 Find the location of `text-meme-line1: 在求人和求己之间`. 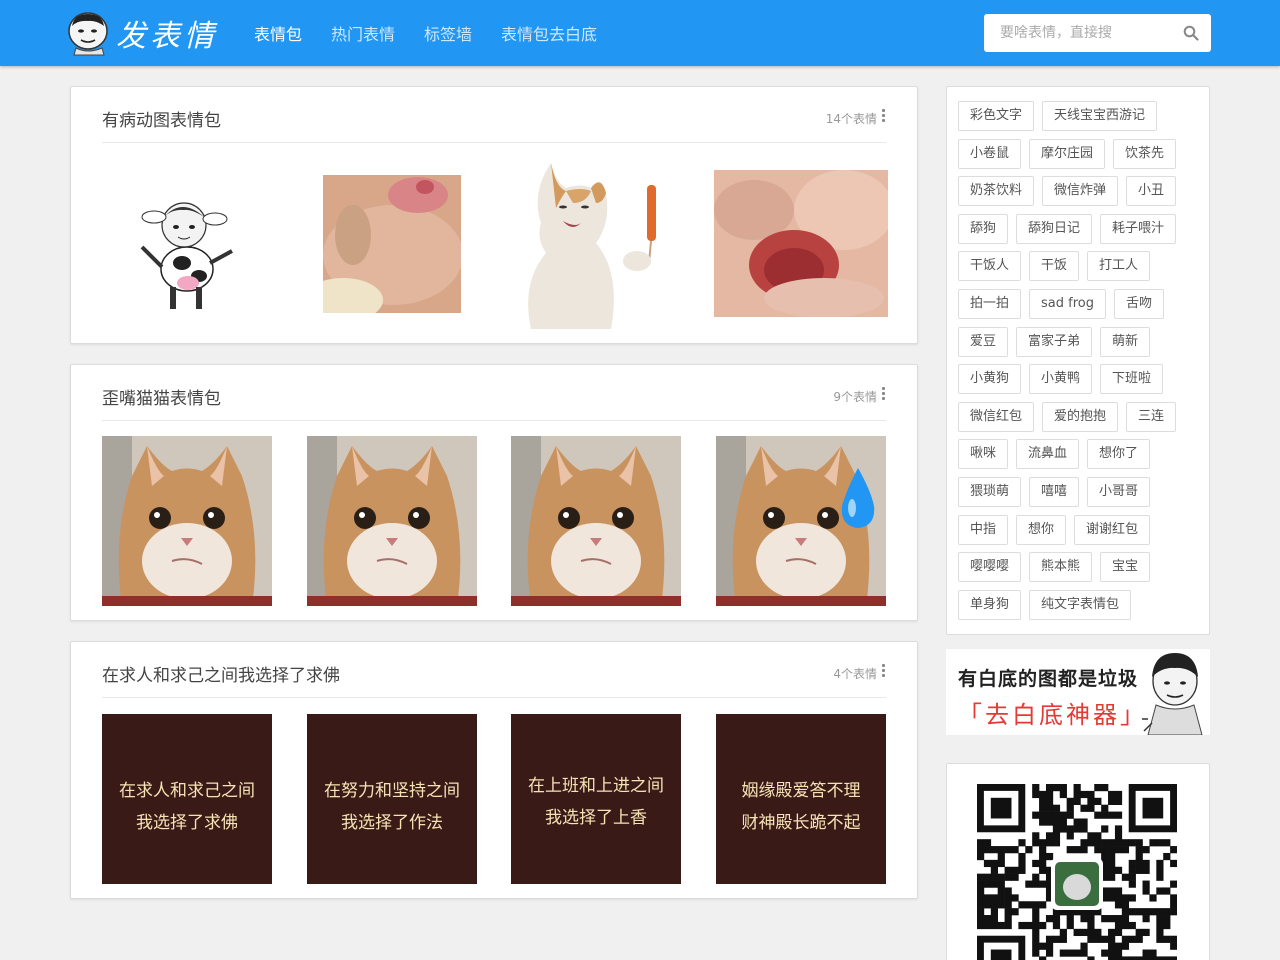

text-meme-line1: 在求人和求己之间 is located at coordinates (187, 791).